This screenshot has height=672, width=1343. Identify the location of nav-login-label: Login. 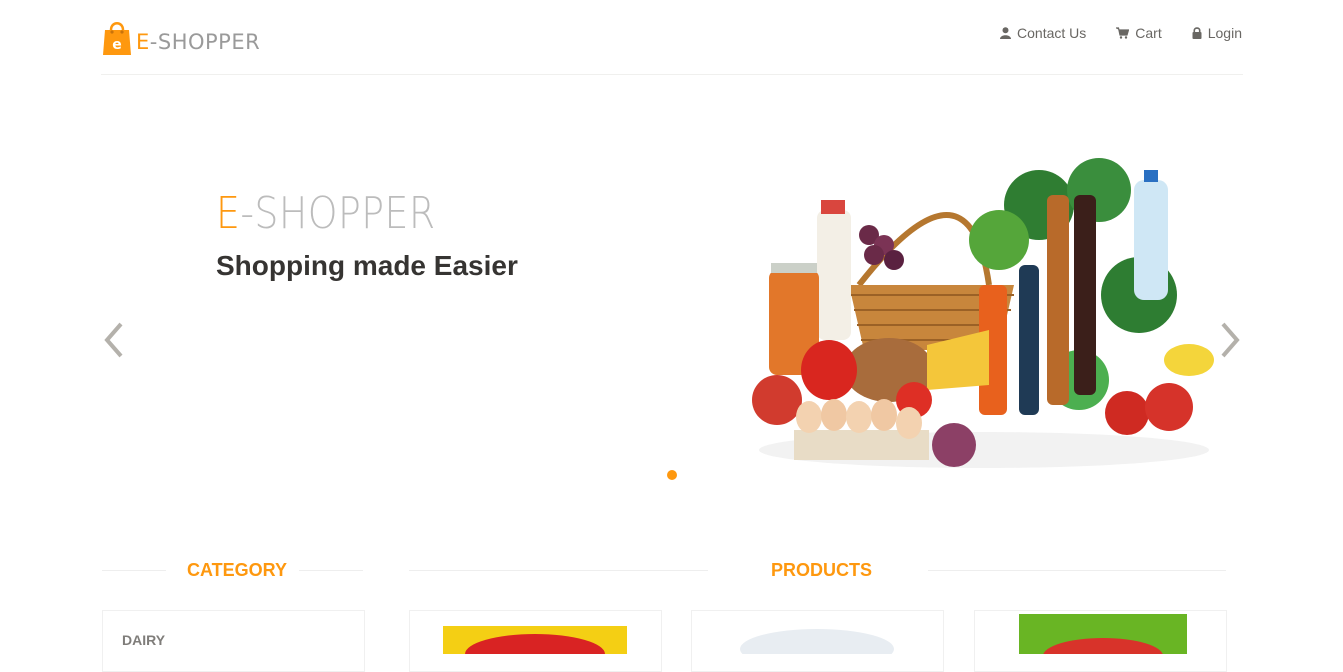
(1224, 33).